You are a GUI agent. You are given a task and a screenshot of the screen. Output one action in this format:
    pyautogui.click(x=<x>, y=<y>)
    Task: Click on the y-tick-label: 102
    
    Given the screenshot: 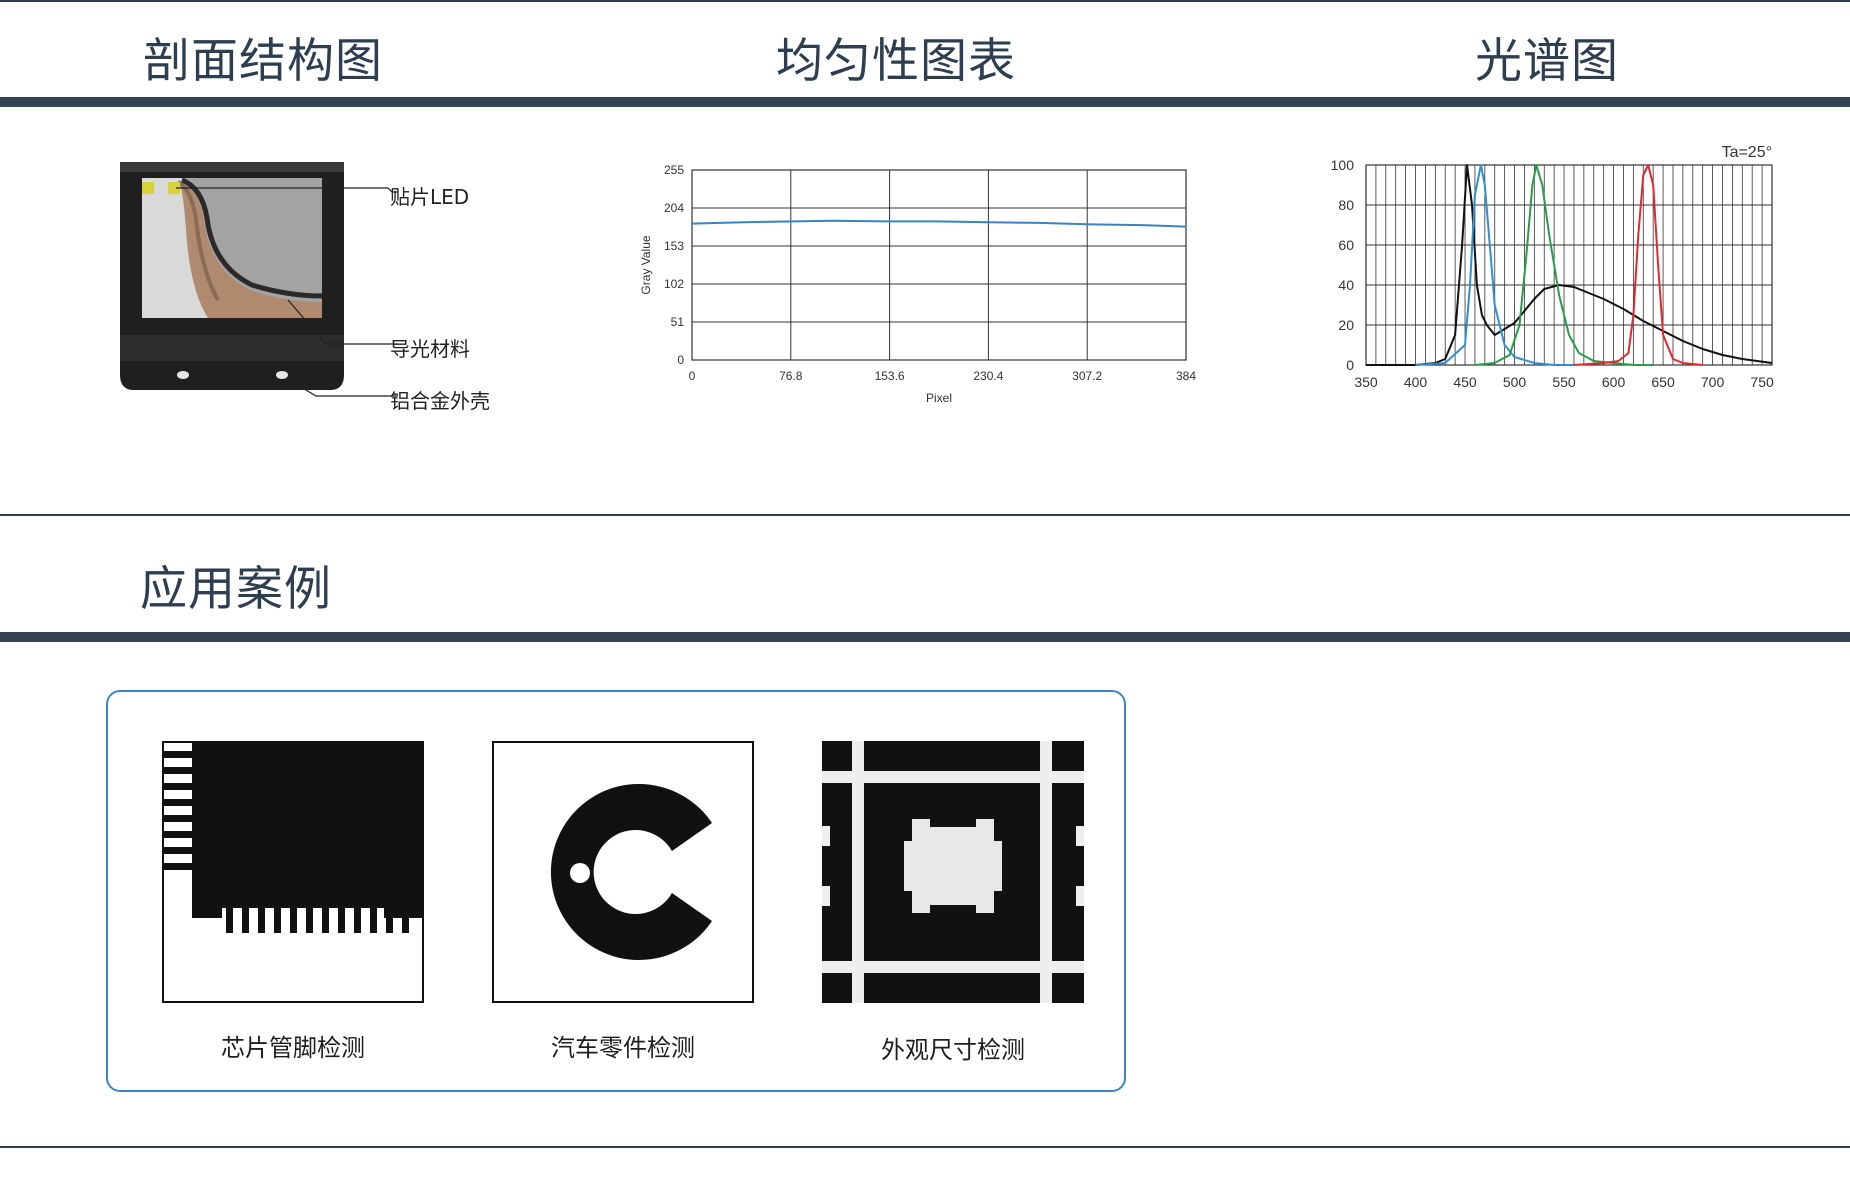 What is the action you would take?
    pyautogui.click(x=674, y=284)
    